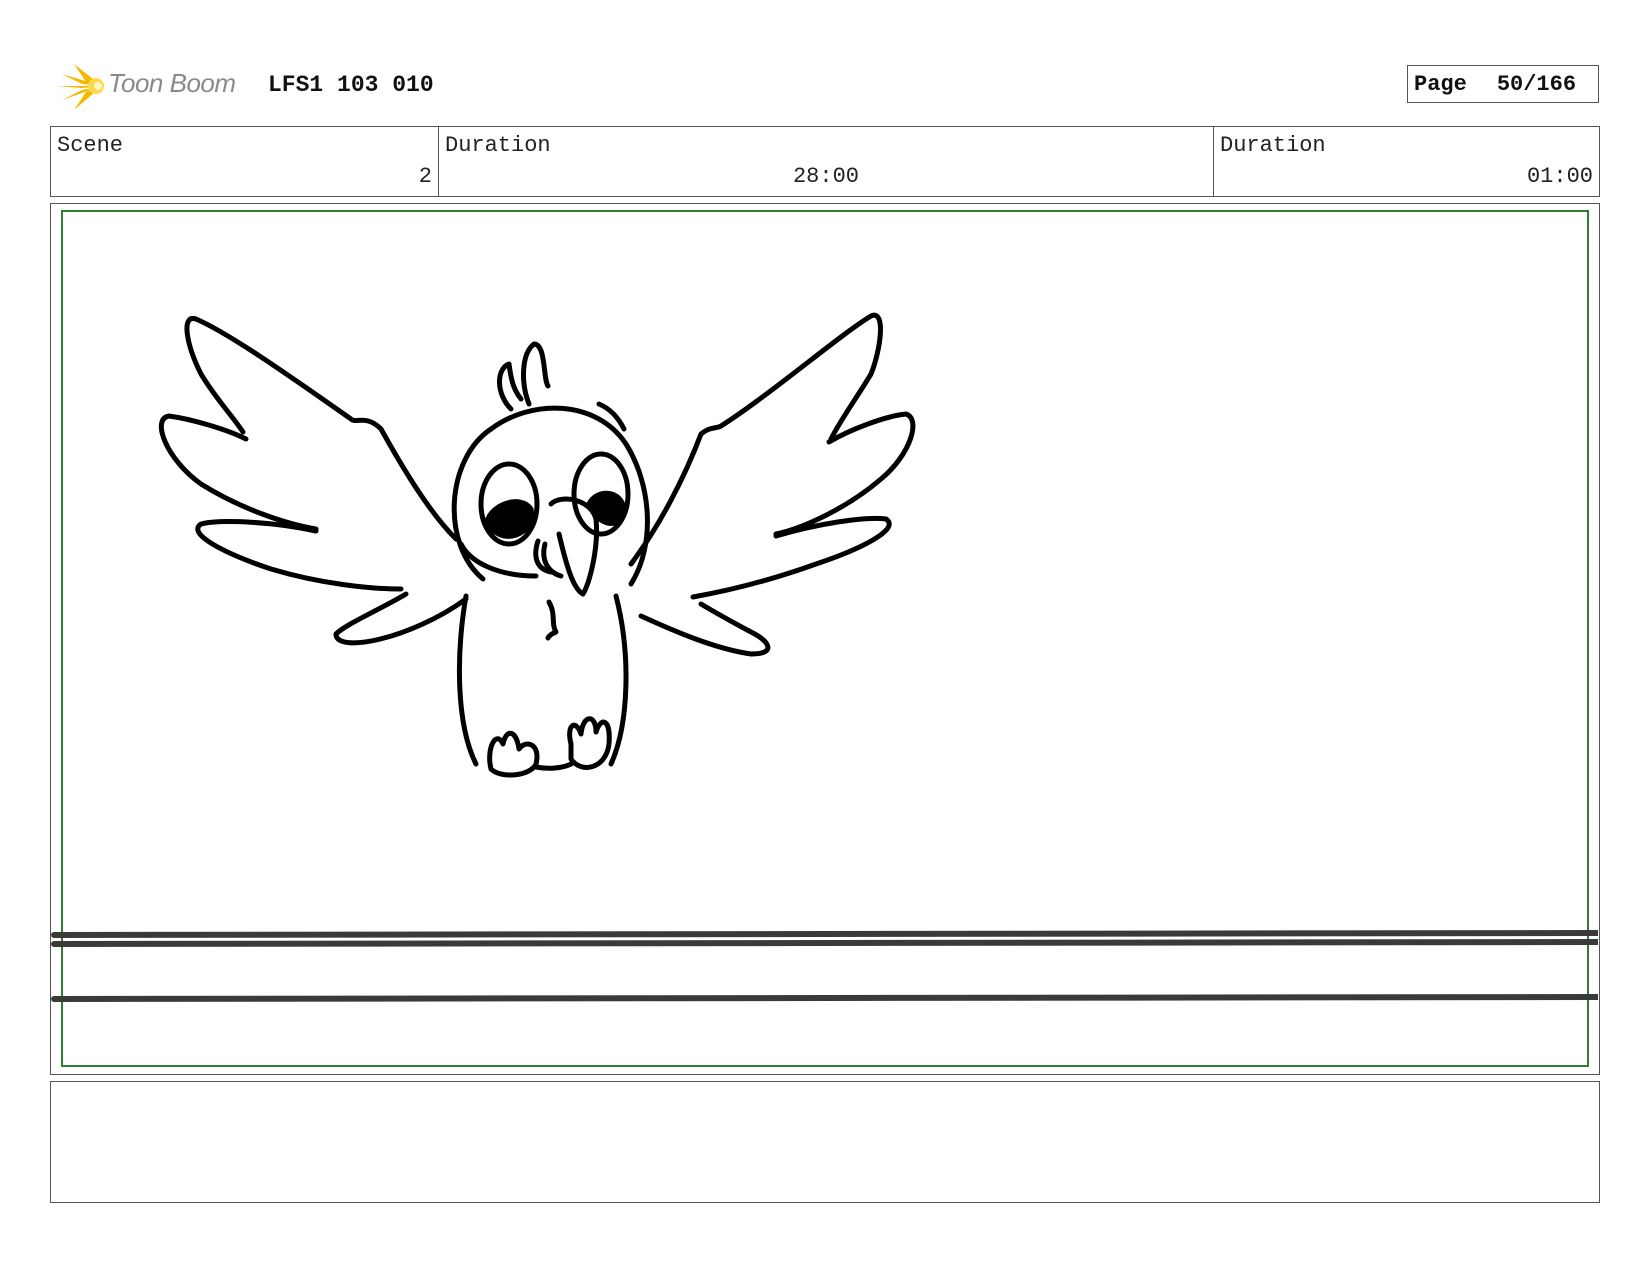  Describe the element at coordinates (172, 83) in the screenshot. I see `logo-text: Toon Boom` at that location.